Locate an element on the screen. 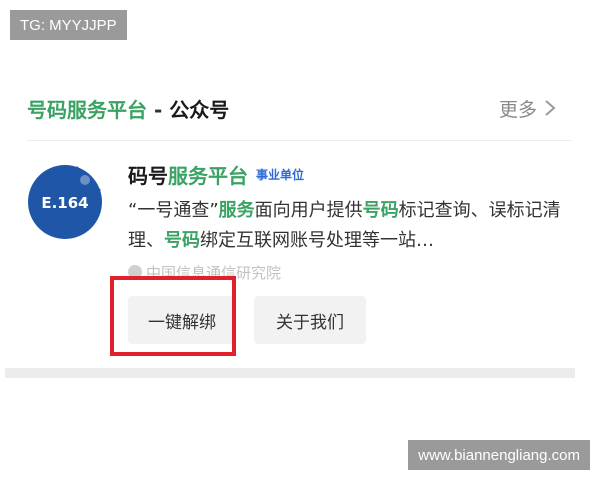 The height and width of the screenshot is (480, 600). account-name: 码号 服务平台 事业单位 is located at coordinates (216, 174).